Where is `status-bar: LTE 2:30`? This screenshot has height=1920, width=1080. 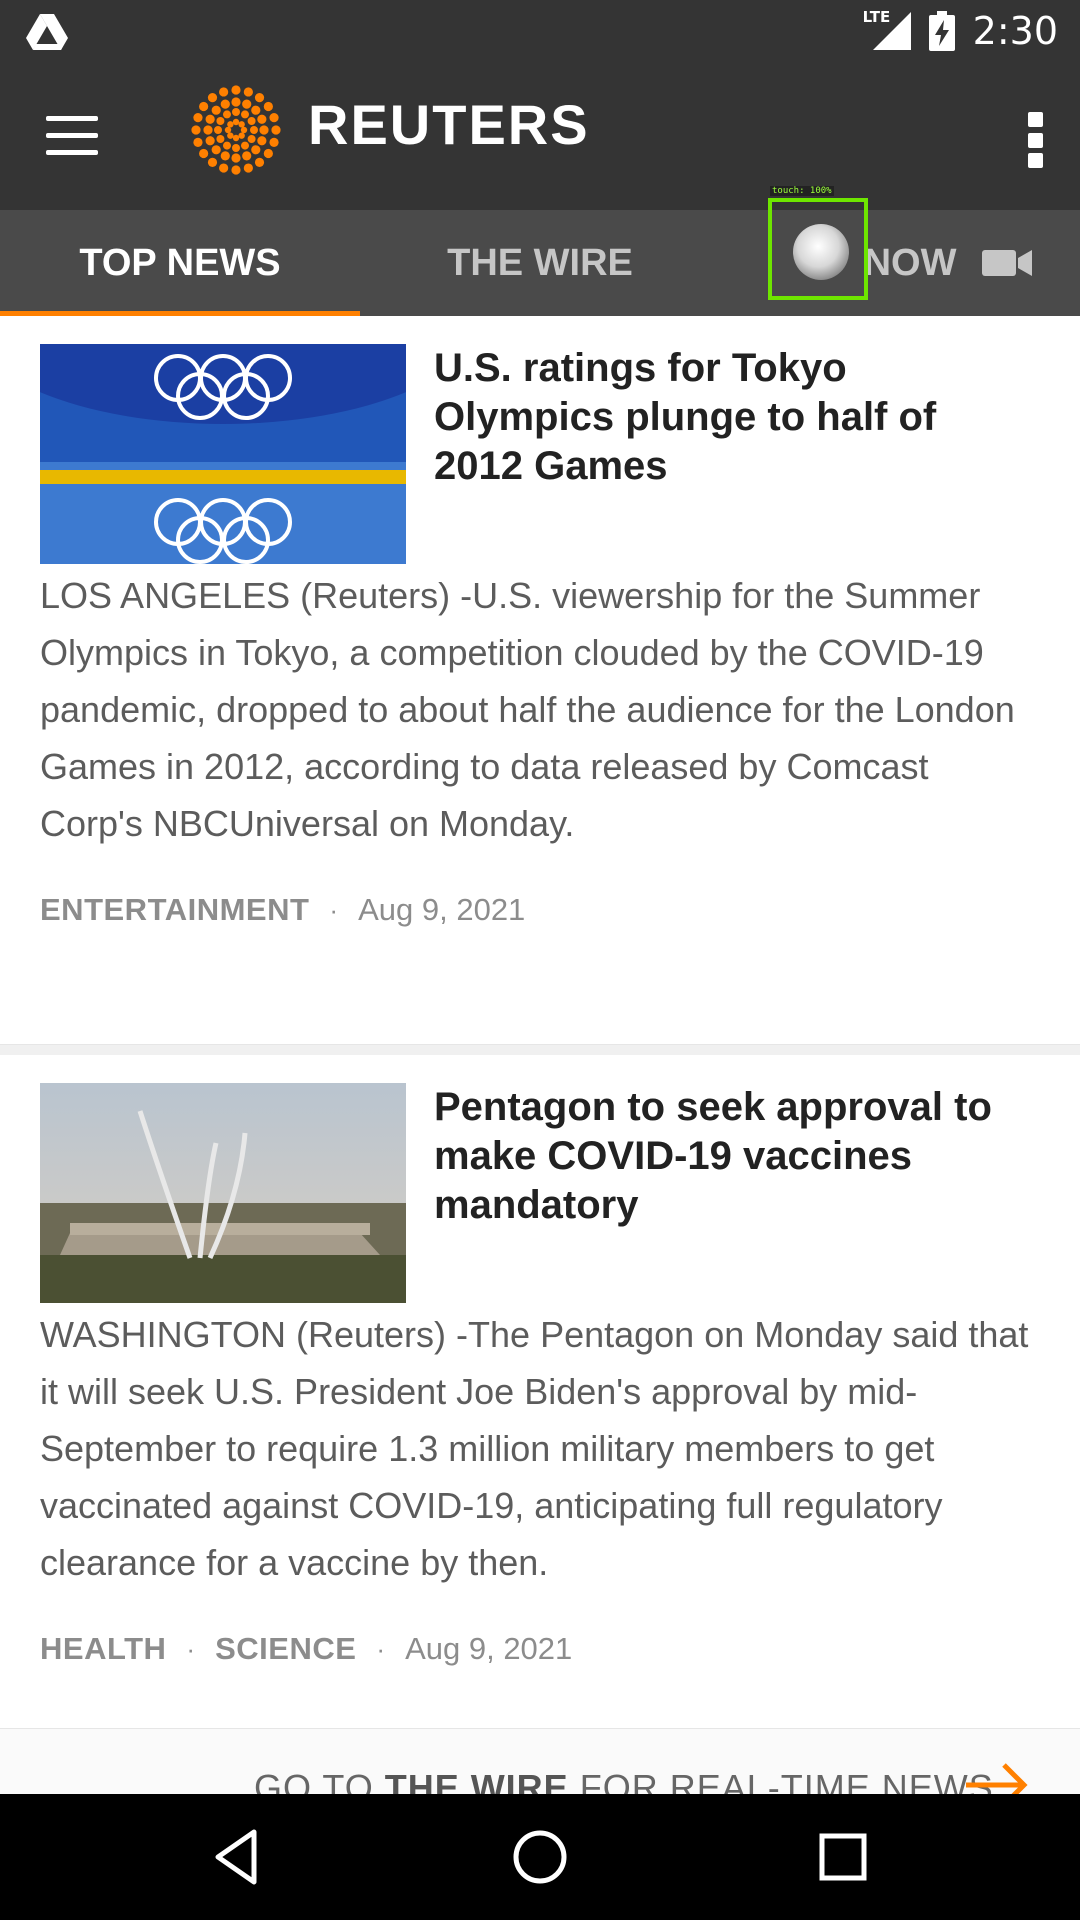
status-bar: LTE 2:30 is located at coordinates (540, 31).